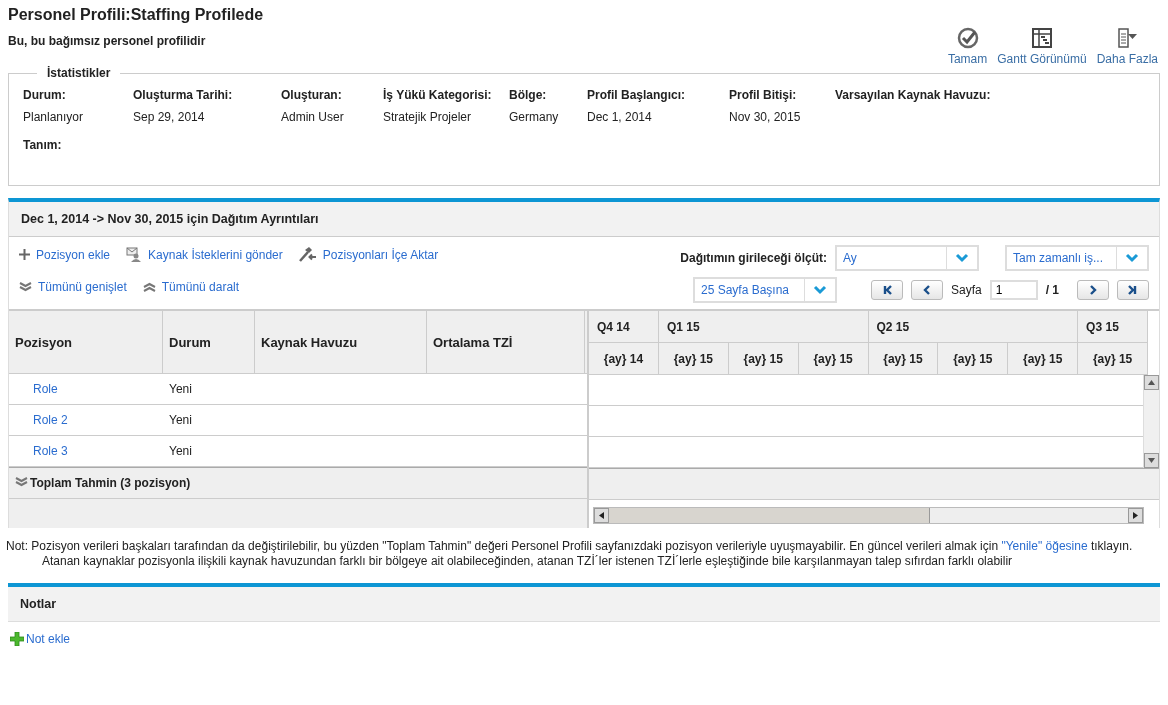 The height and width of the screenshot is (705, 1168). What do you see at coordinates (624, 358) in the screenshot?
I see `month-header: {ay} 14` at bounding box center [624, 358].